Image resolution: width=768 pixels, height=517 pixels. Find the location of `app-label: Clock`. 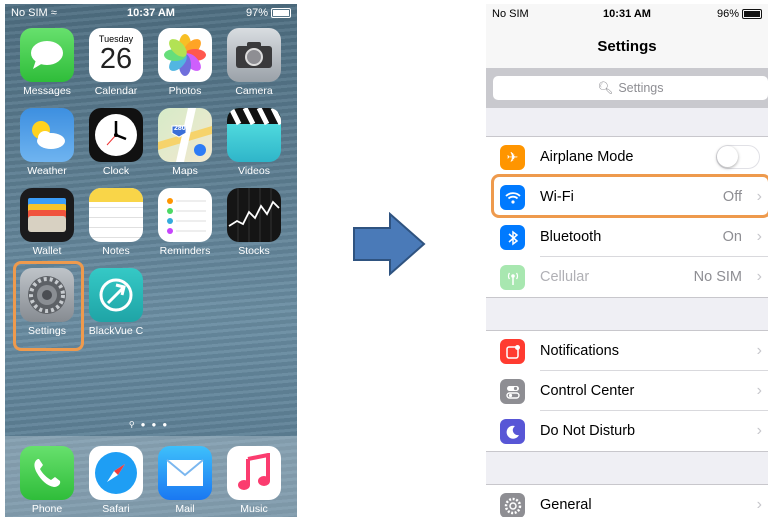

app-label: Clock is located at coordinates (116, 171).